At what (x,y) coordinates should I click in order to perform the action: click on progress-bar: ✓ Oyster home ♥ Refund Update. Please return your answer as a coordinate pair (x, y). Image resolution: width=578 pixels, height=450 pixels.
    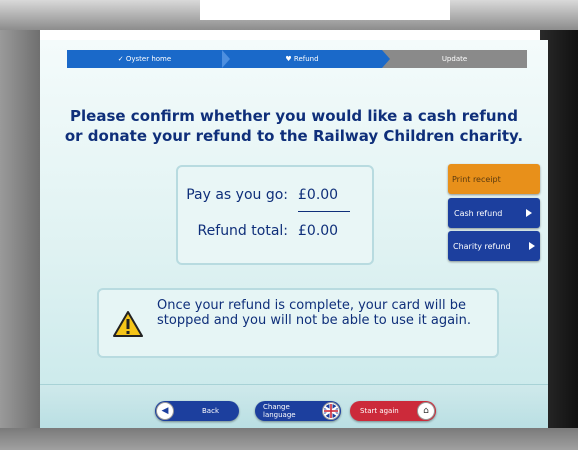
    Looking at the image, I should click on (297, 59).